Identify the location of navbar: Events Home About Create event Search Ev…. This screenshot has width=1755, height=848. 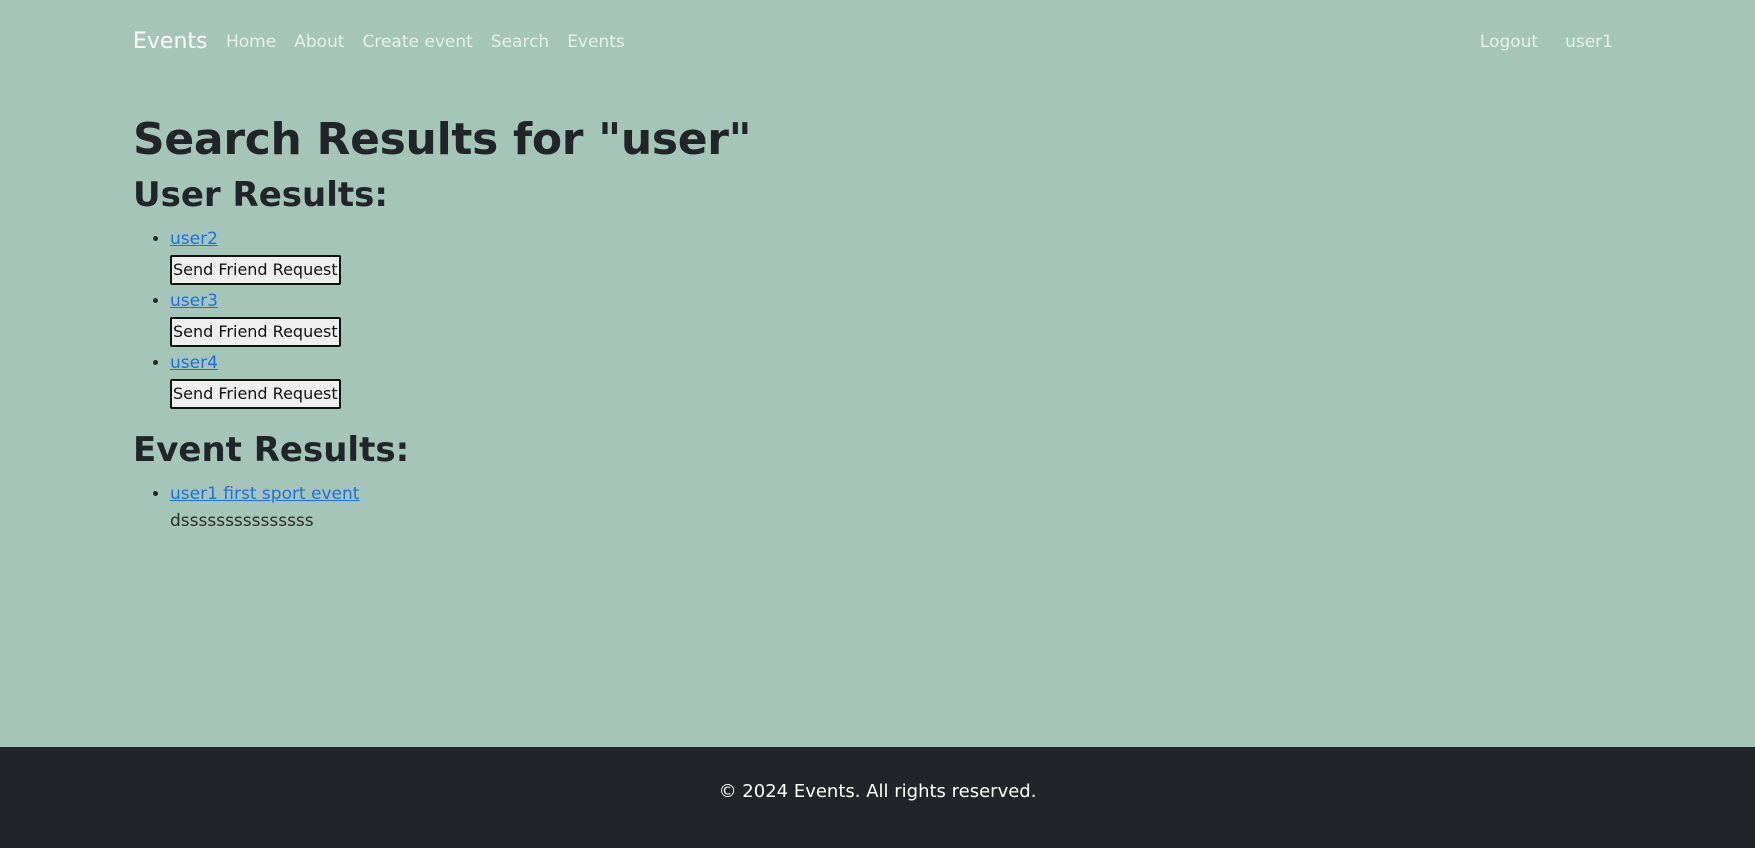
(877, 42).